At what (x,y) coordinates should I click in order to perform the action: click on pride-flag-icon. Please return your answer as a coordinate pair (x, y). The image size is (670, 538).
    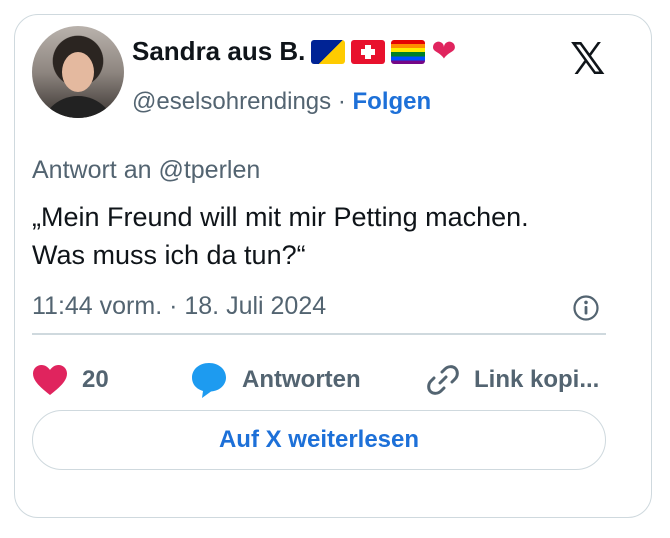
    Looking at the image, I should click on (408, 51).